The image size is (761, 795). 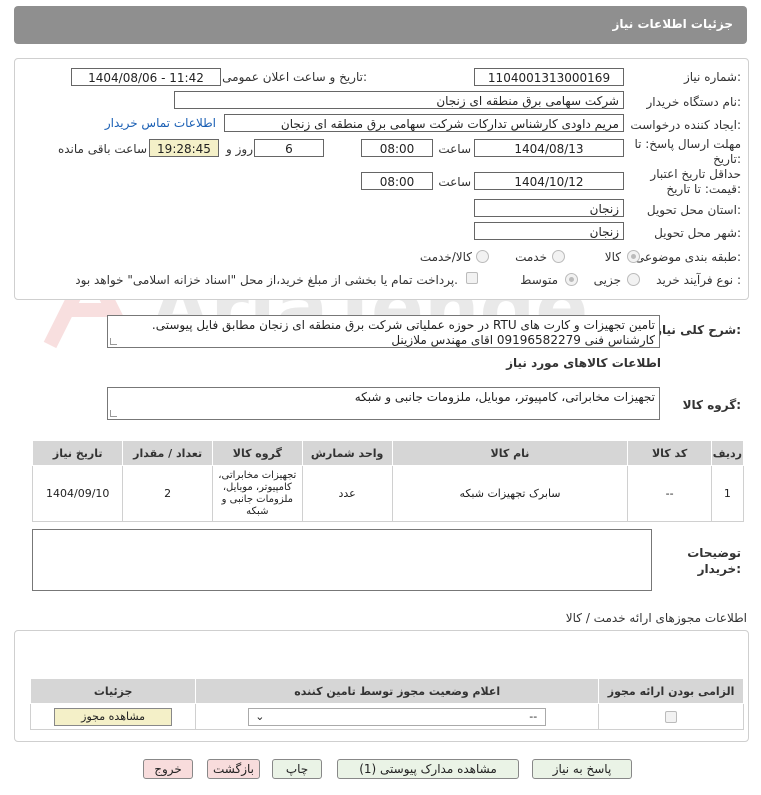 I want to click on description-label: شرح کلی نیاز:, so click(x=698, y=330).